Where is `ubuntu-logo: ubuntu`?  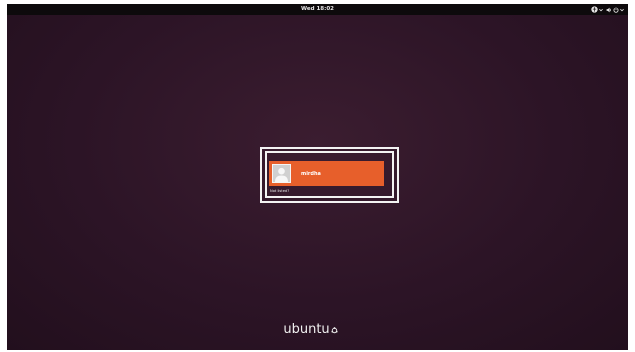
ubuntu-logo: ubuntu is located at coordinates (310, 330).